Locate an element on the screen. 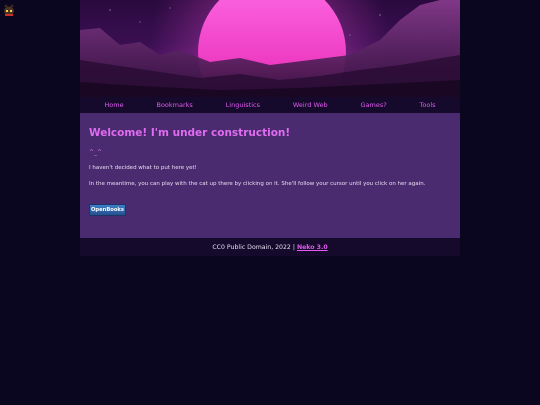 Image resolution: width=540 pixels, height=405 pixels. nav-games-link: Games? is located at coordinates (373, 105).